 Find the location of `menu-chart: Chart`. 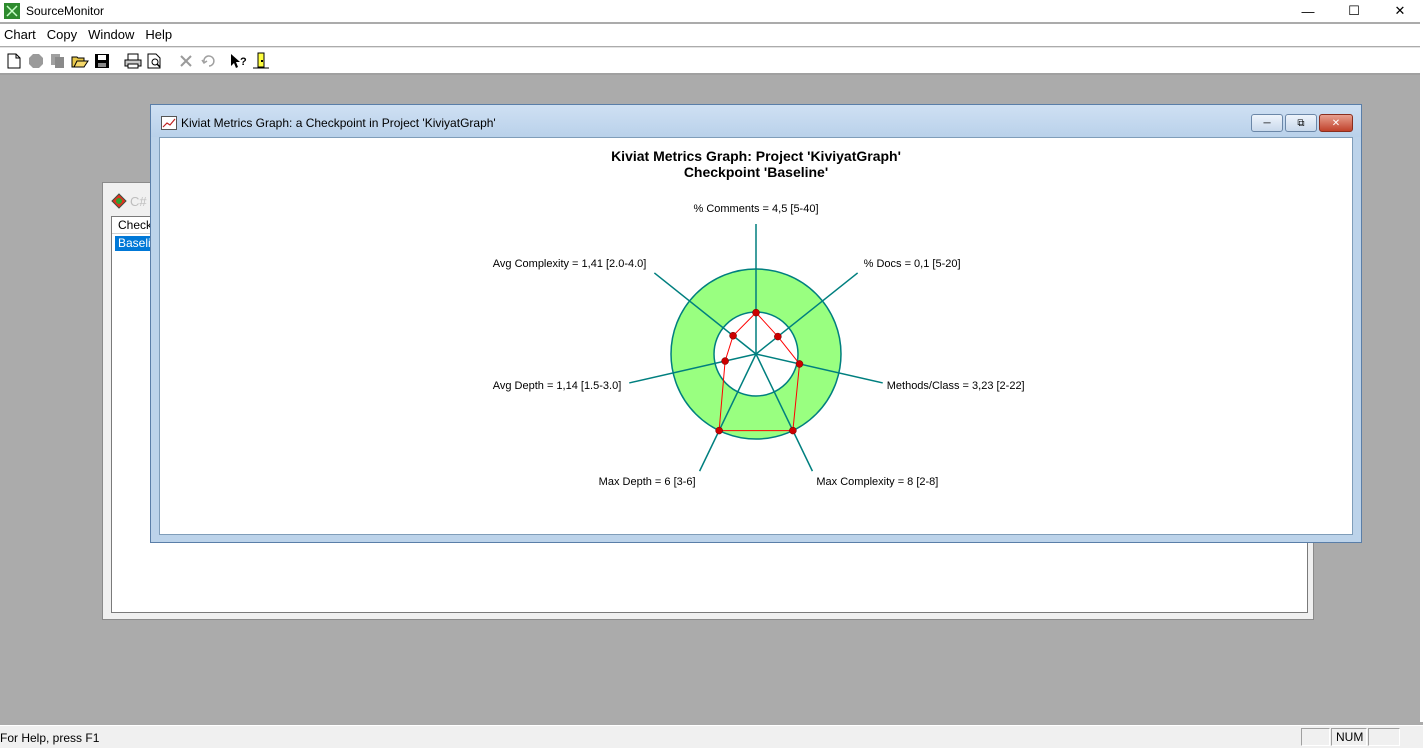

menu-chart: Chart is located at coordinates (21, 35).